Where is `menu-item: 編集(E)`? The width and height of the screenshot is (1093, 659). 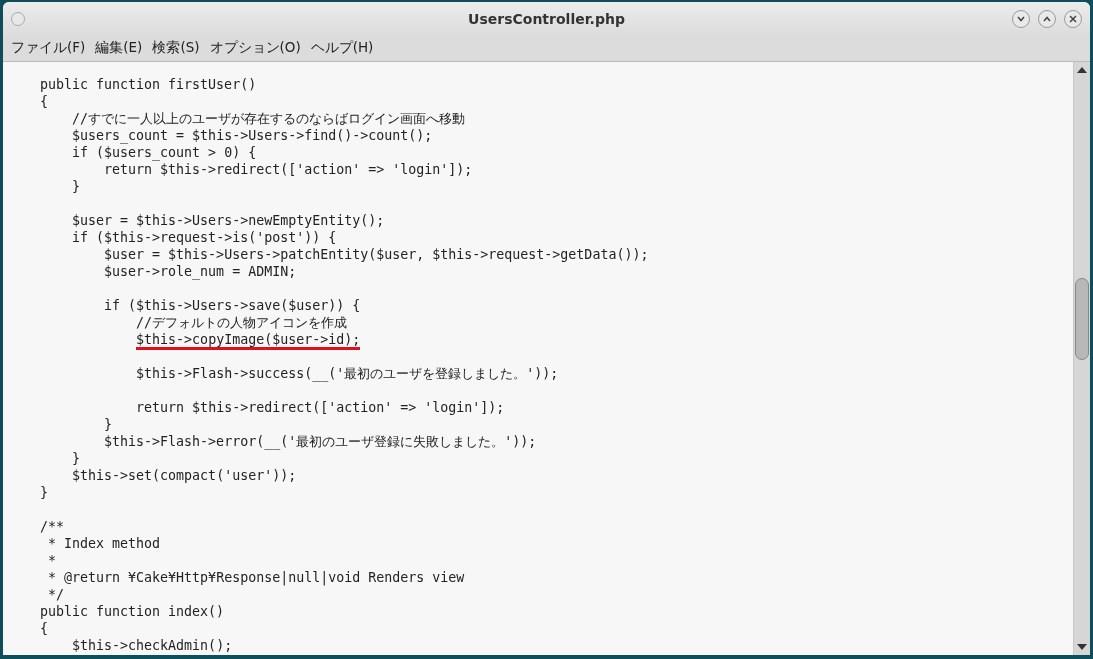
menu-item: 編集(E) is located at coordinates (119, 48).